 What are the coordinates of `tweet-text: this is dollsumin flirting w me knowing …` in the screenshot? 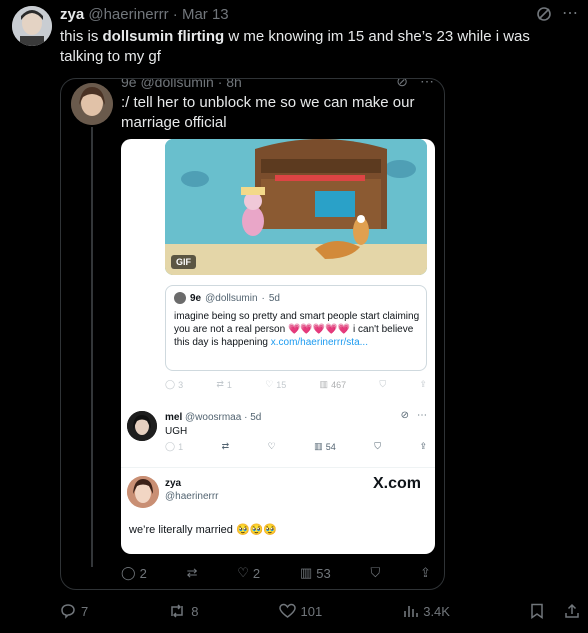 It's located at (295, 46).